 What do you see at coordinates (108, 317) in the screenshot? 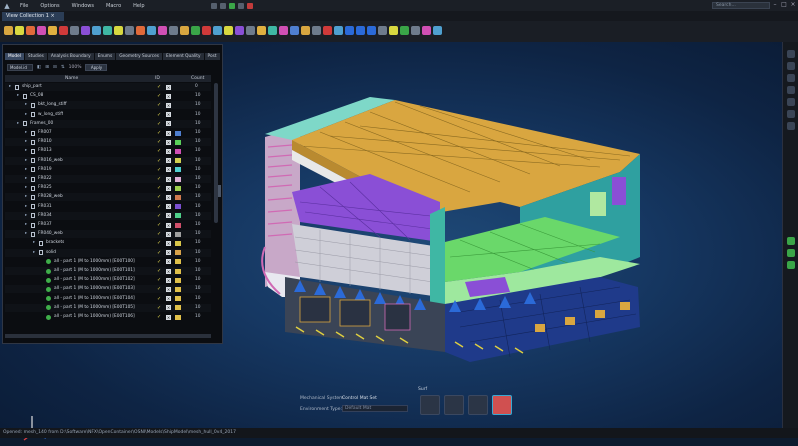
I see `tree-row: all - part 1 (M to 1000mm) [E00T106] ✓ × 10` at bounding box center [108, 317].